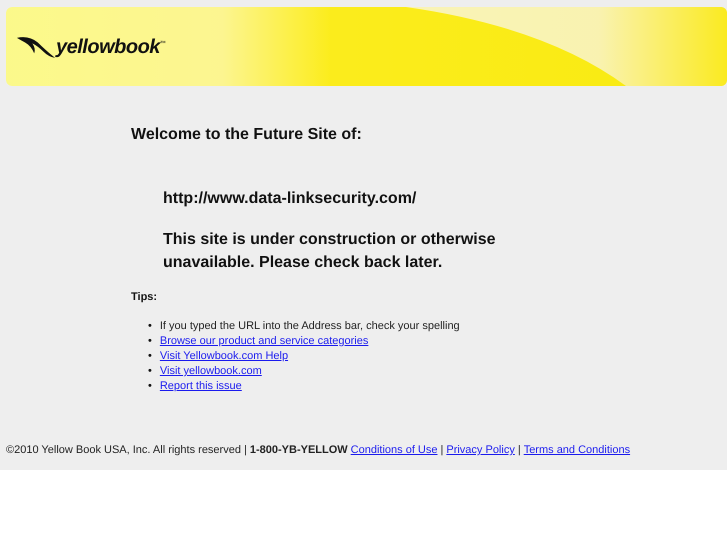  I want to click on tips-title: Tips:, so click(144, 297).